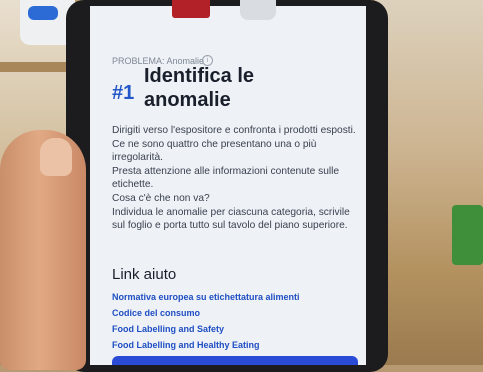 The width and height of the screenshot is (483, 372). Describe the element at coordinates (168, 329) in the screenshot. I see `link-food-labelling-safety: Food Labelling and Safety` at that location.